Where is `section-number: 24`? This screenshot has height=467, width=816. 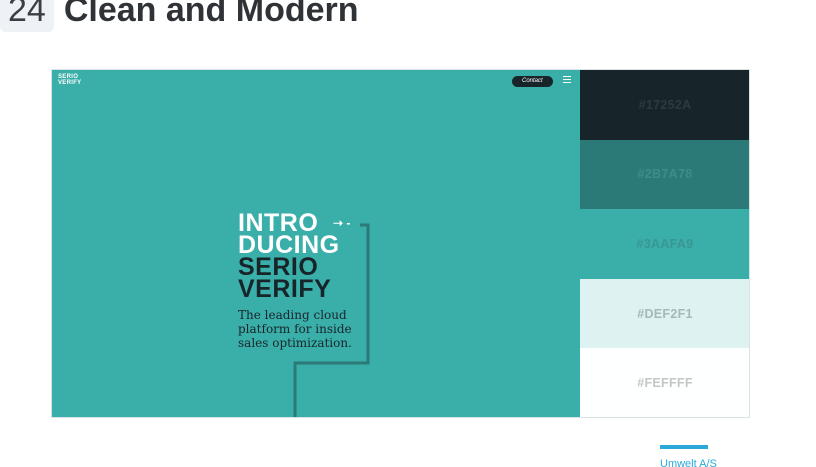
section-number: 24 is located at coordinates (27, 16).